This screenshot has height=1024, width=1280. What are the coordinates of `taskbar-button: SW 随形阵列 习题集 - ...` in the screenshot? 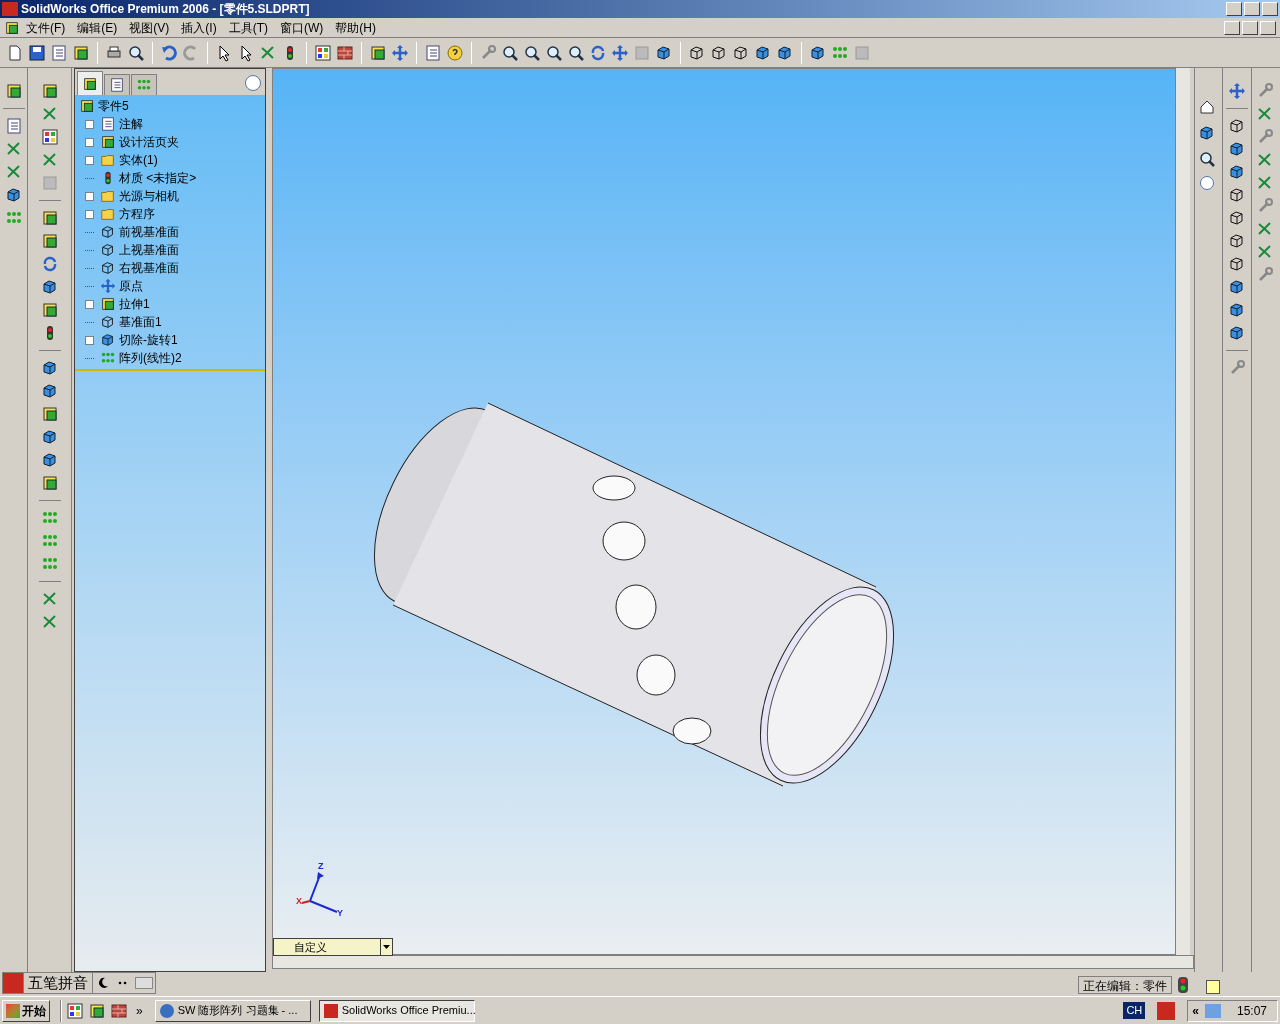 It's located at (232, 1010).